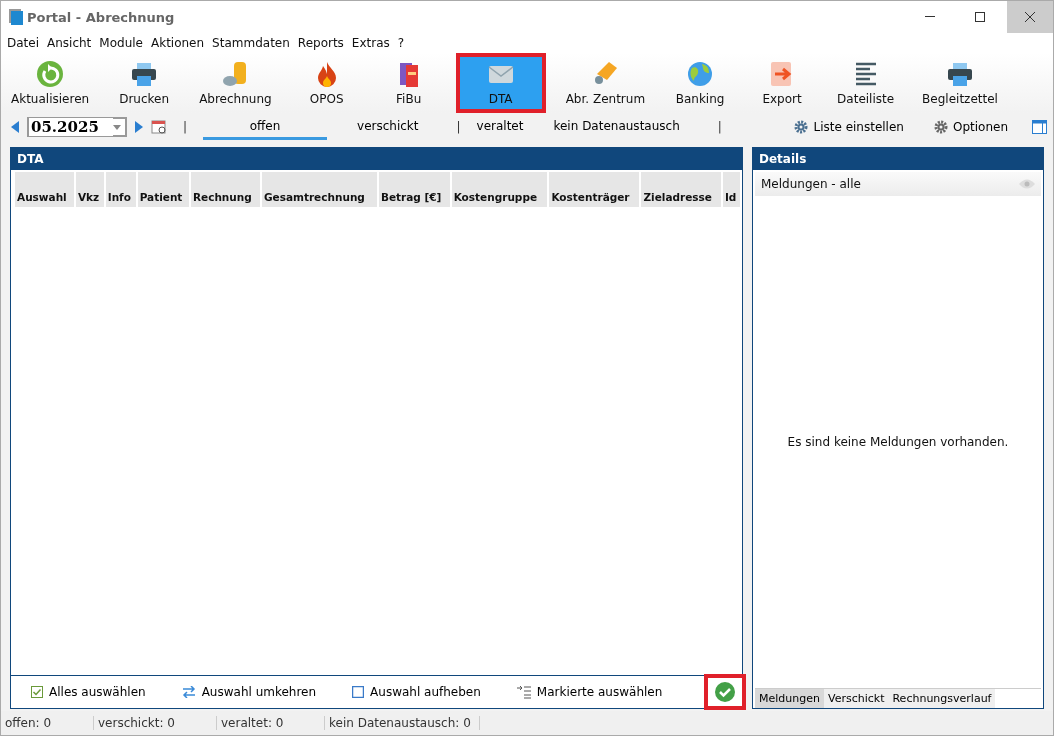  What do you see at coordinates (120, 197) in the screenshot?
I see `column-header: Info` at bounding box center [120, 197].